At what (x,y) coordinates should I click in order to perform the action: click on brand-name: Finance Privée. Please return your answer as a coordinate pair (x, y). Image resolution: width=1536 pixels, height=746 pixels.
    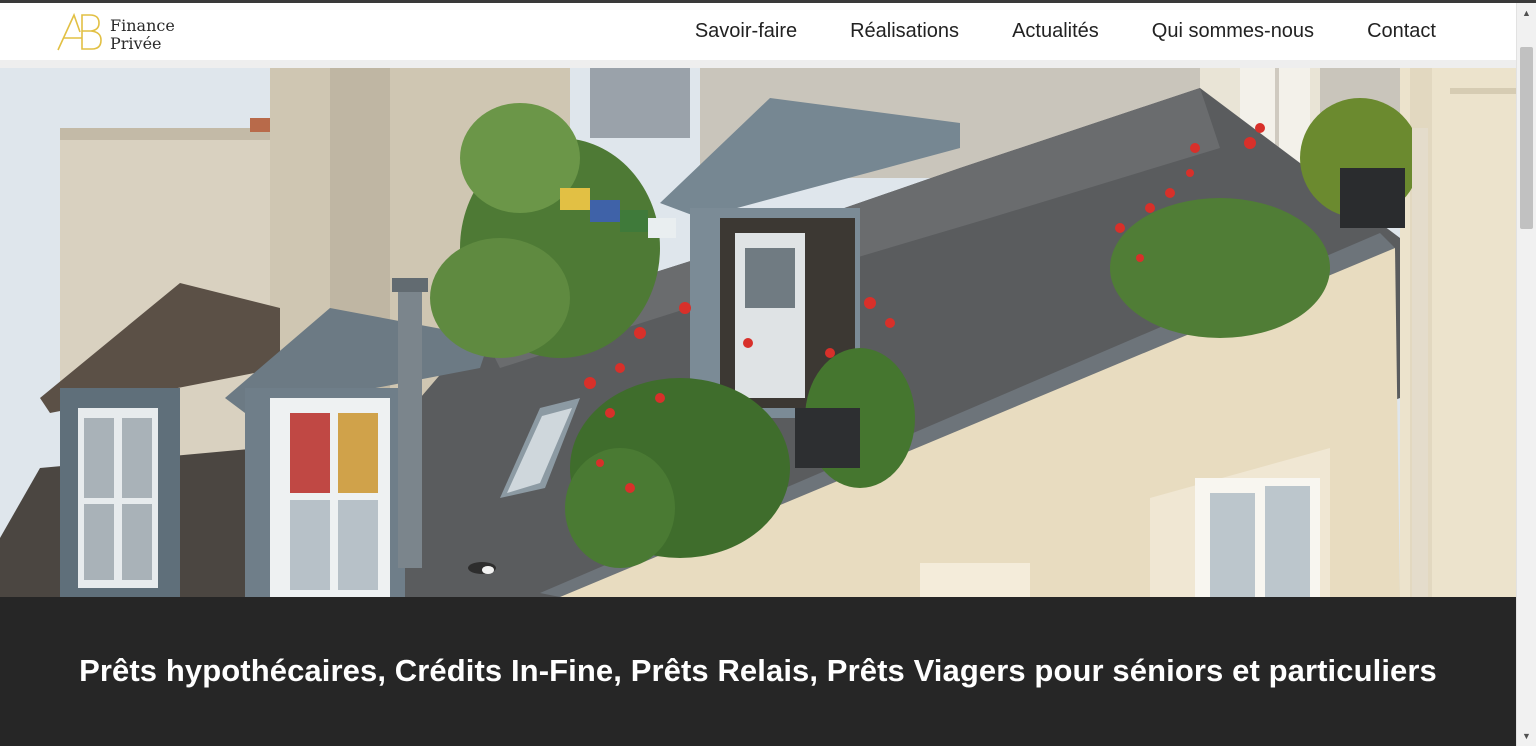
    Looking at the image, I should click on (142, 35).